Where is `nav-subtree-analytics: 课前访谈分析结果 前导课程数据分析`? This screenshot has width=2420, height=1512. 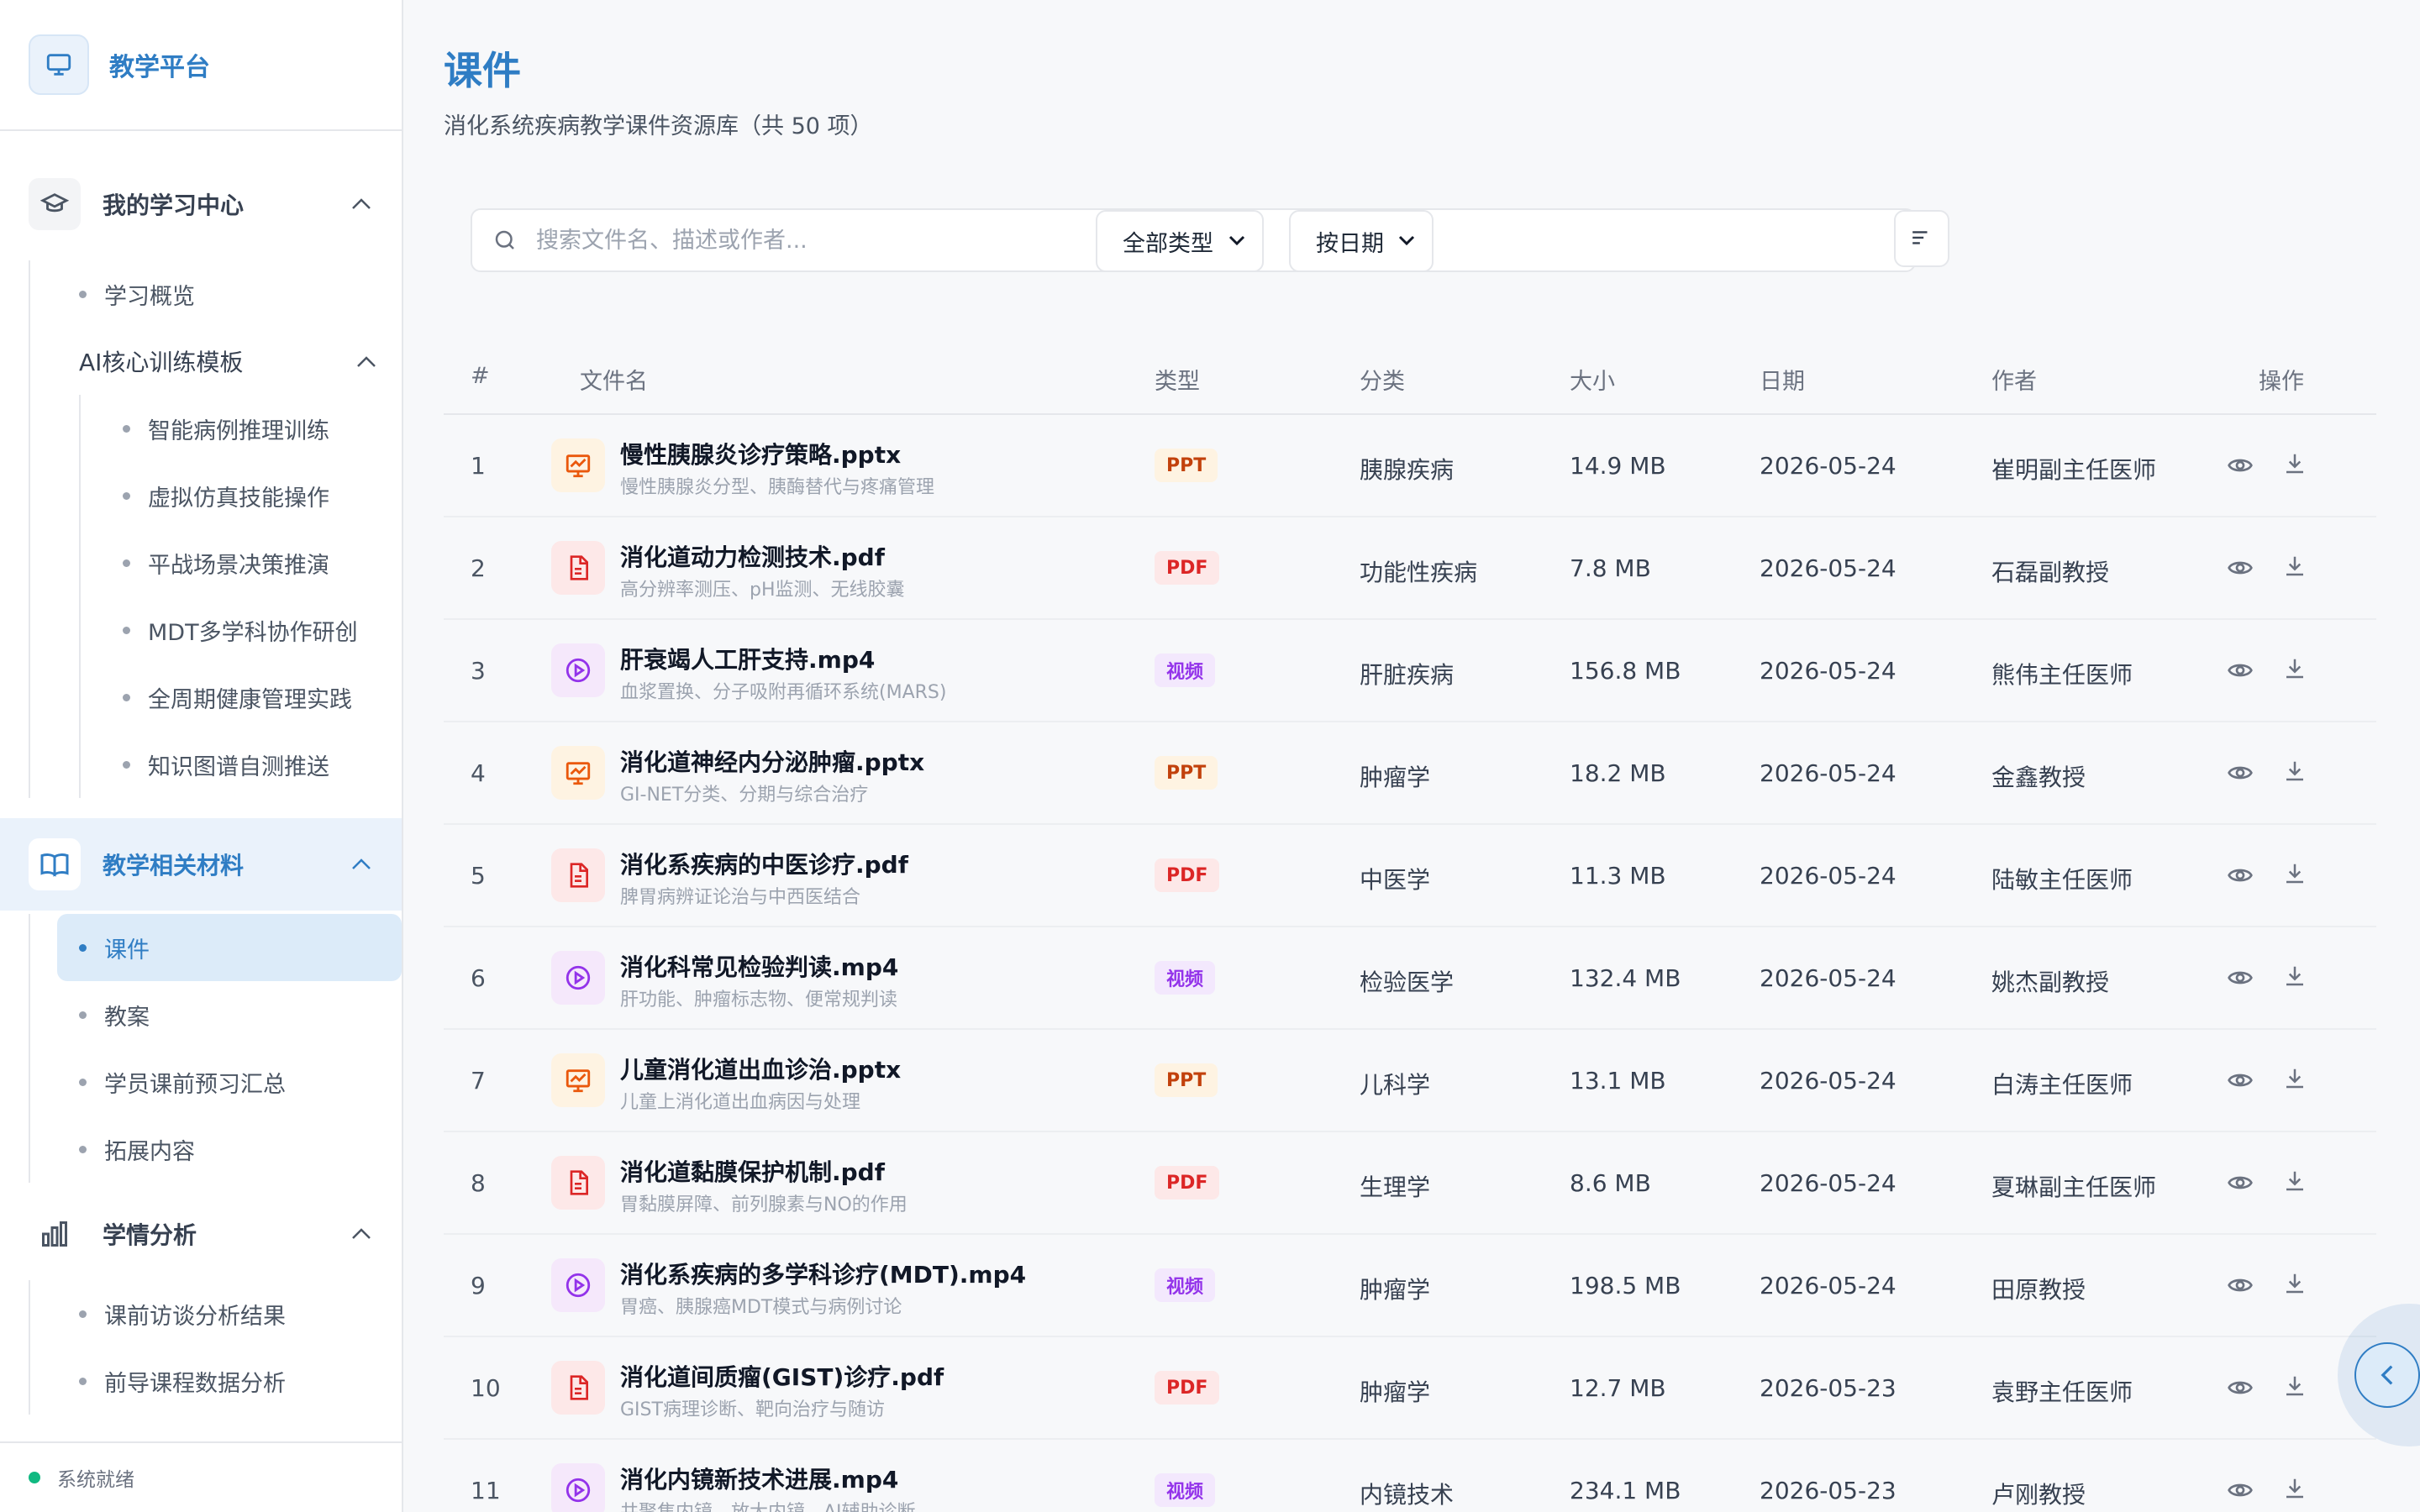 nav-subtree-analytics: 课前访谈分析结果 前导课程数据分析 is located at coordinates (216, 1347).